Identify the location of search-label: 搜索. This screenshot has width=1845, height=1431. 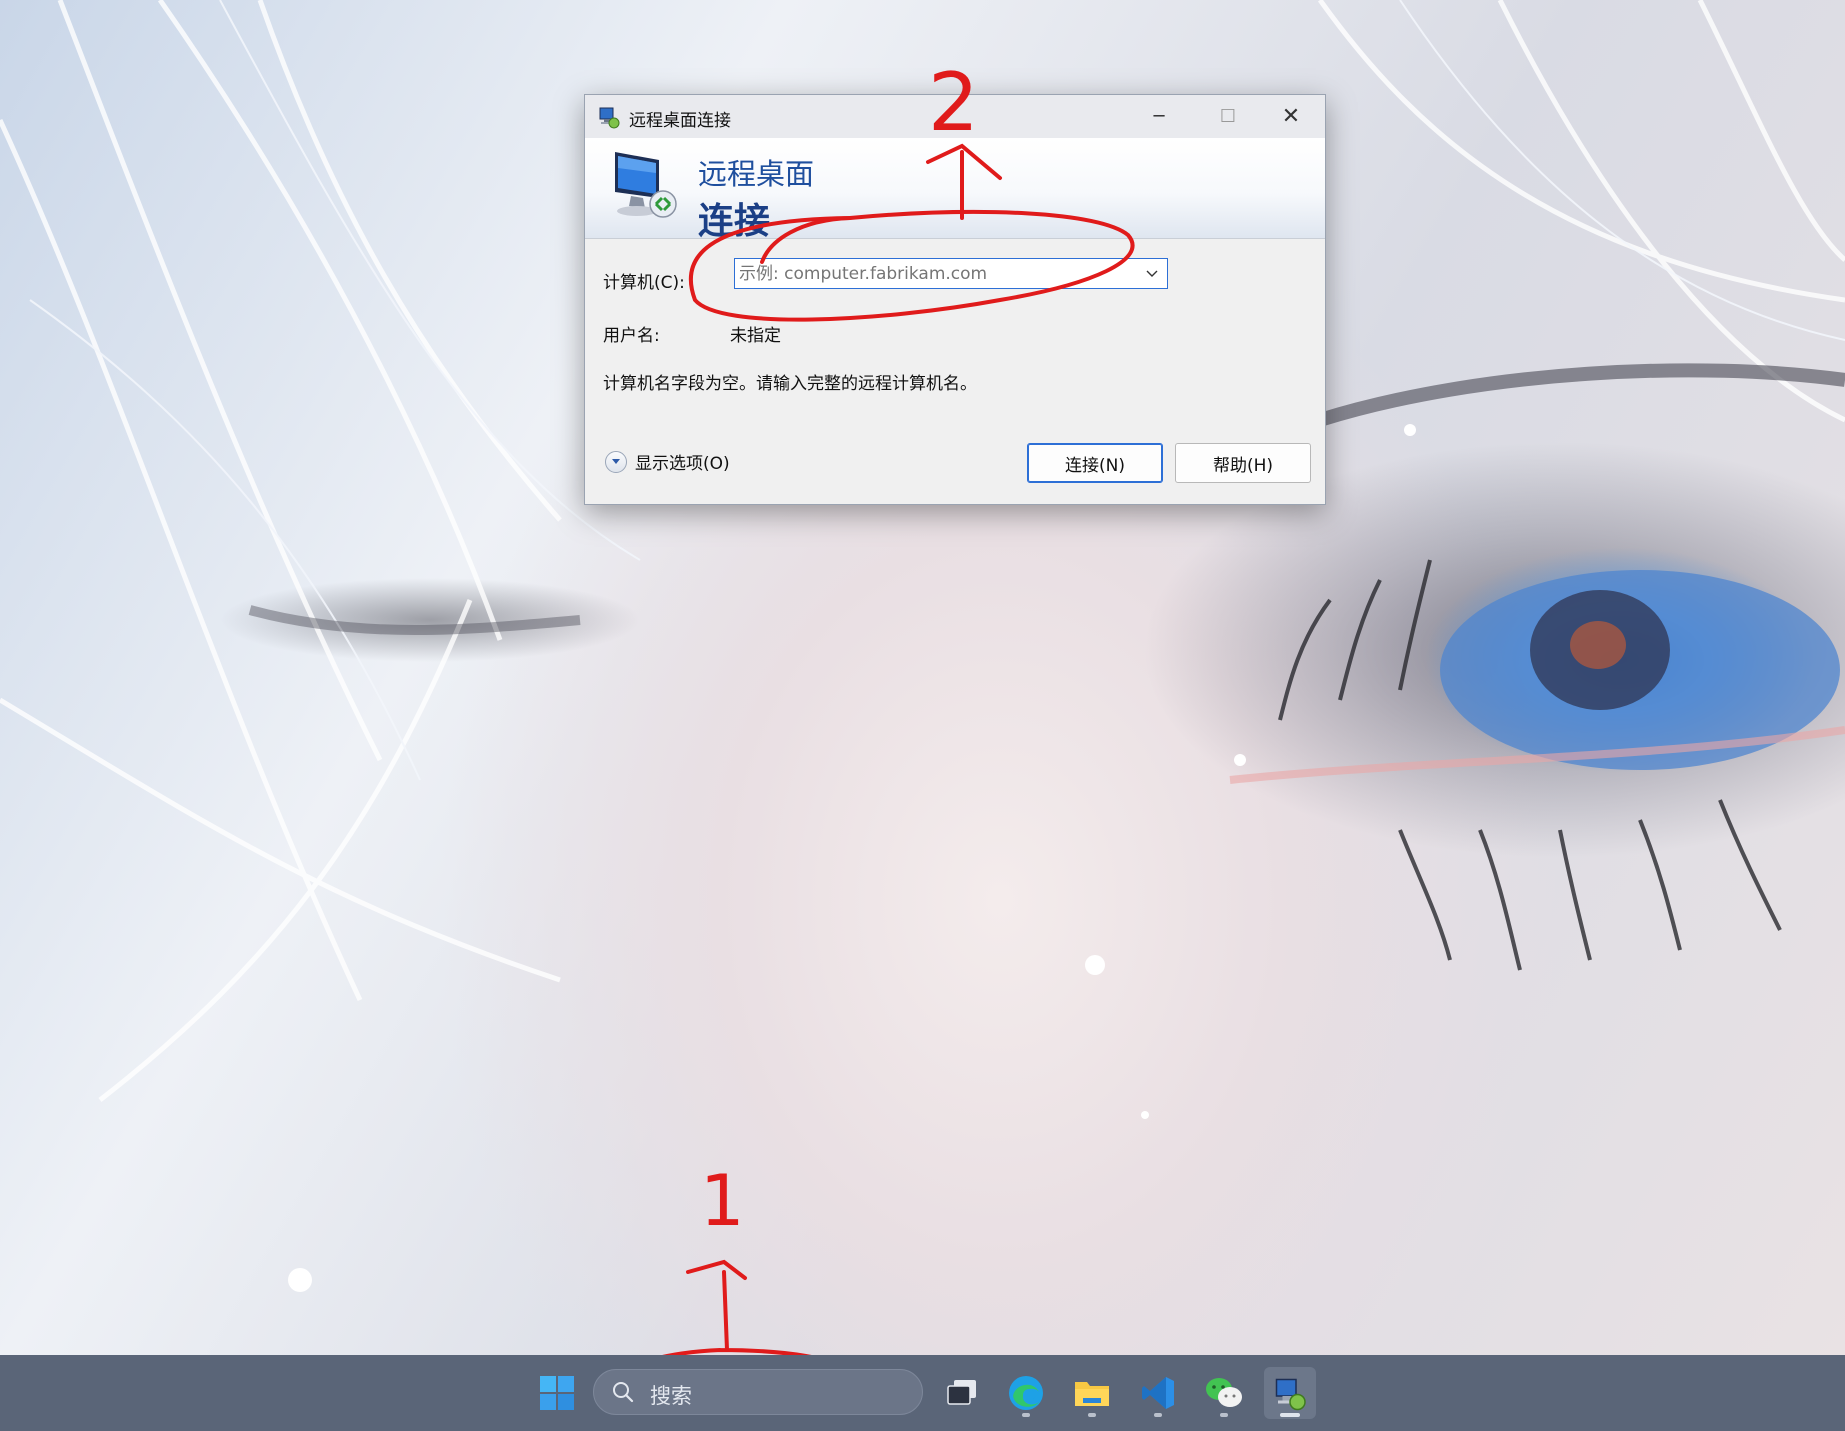
(671, 1396).